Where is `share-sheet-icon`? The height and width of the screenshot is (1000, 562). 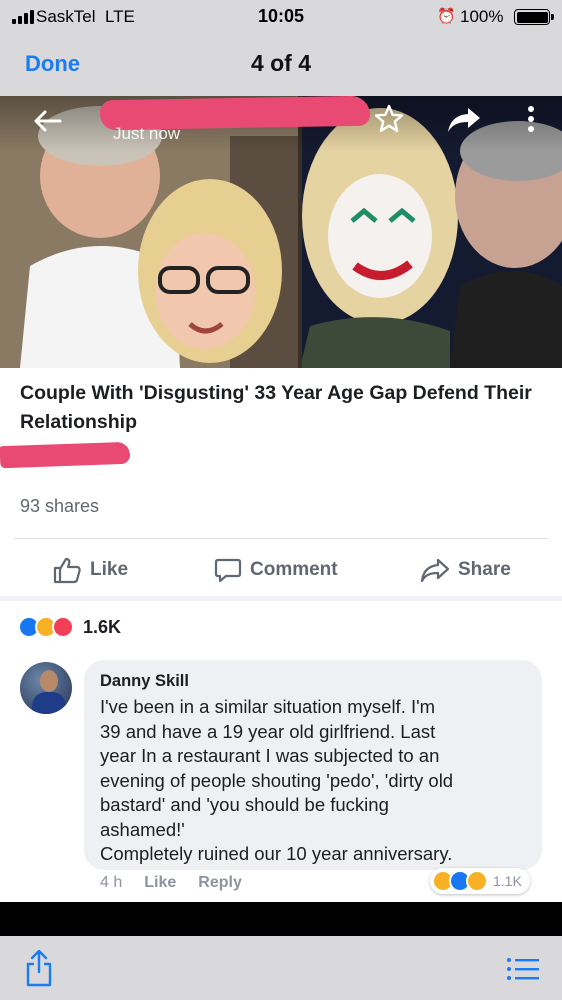
share-sheet-icon is located at coordinates (39, 968).